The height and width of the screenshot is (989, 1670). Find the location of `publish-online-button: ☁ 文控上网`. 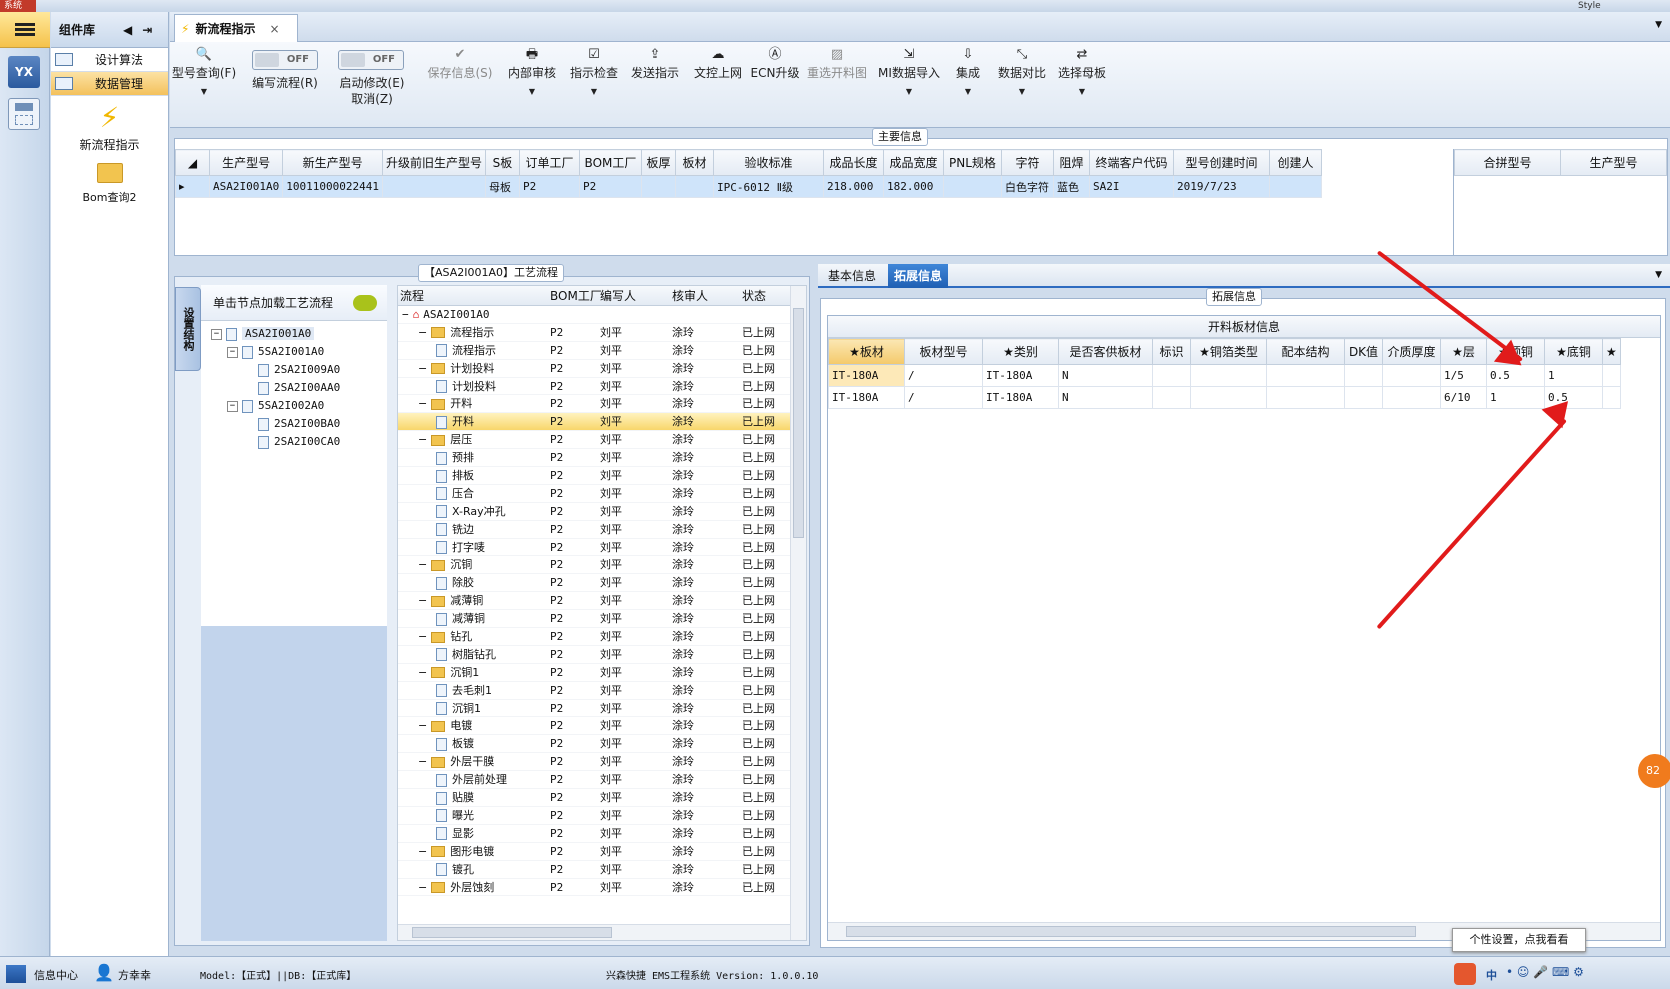

publish-online-button: ☁ 文控上网 is located at coordinates (718, 63).